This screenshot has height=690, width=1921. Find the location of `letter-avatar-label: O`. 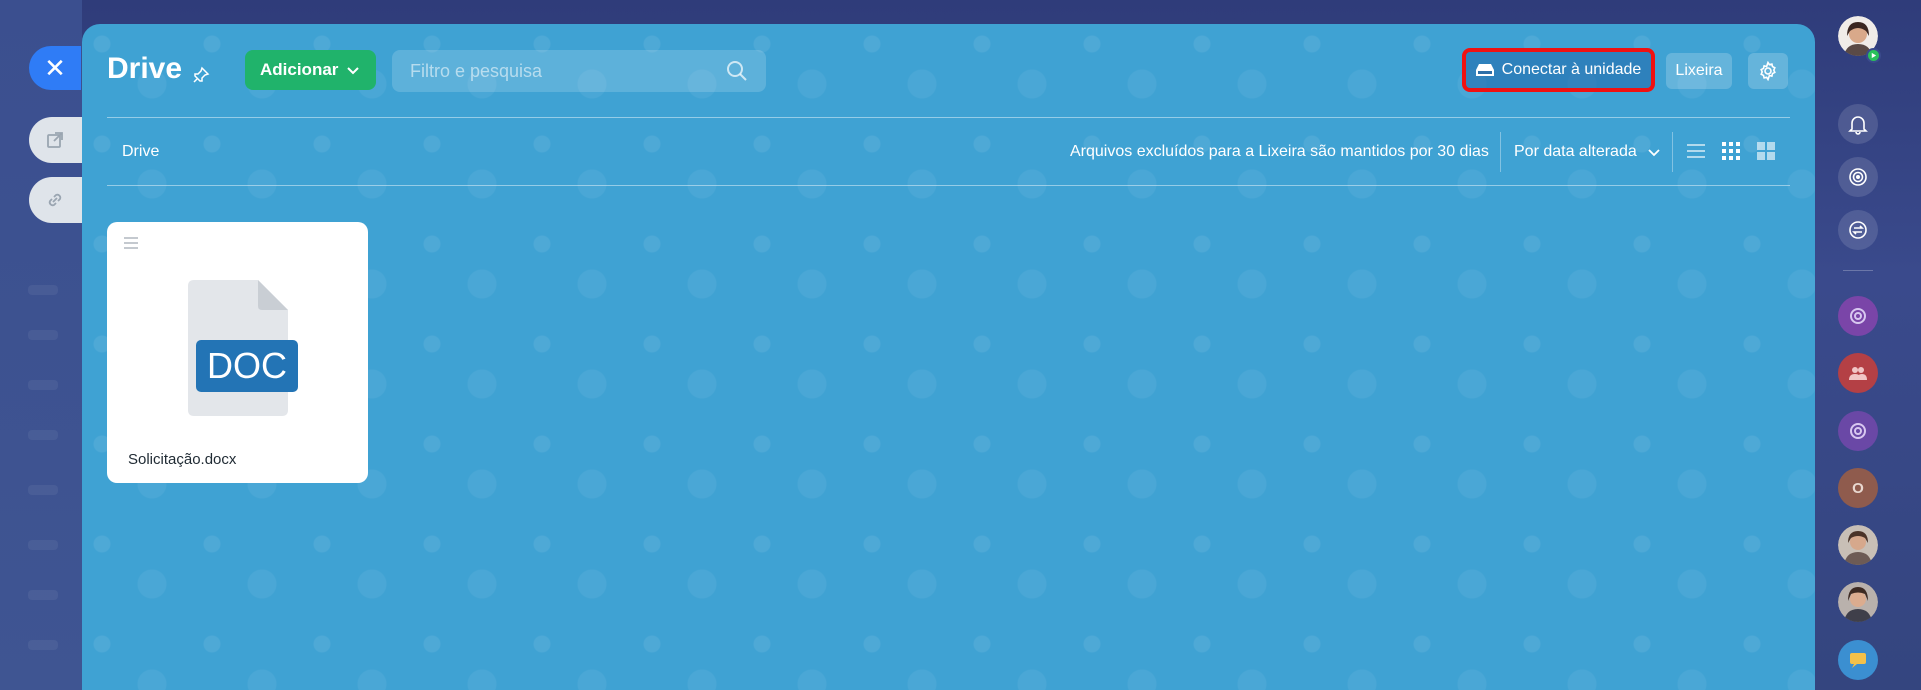

letter-avatar-label: O is located at coordinates (1858, 488).